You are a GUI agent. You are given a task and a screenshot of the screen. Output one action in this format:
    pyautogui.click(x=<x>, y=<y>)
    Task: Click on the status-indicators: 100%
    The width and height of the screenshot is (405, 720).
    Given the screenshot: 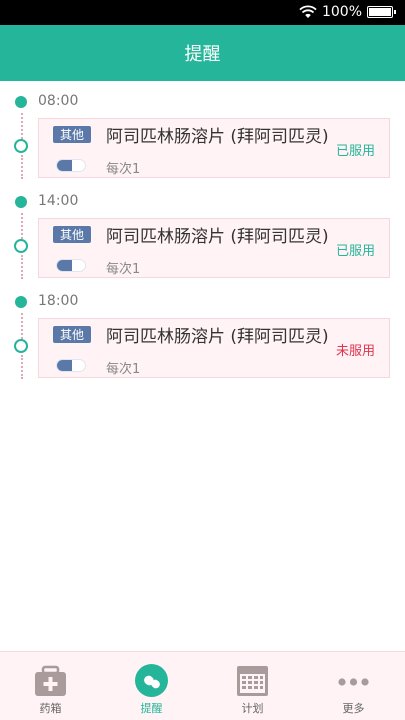 What is the action you would take?
    pyautogui.click(x=347, y=12)
    